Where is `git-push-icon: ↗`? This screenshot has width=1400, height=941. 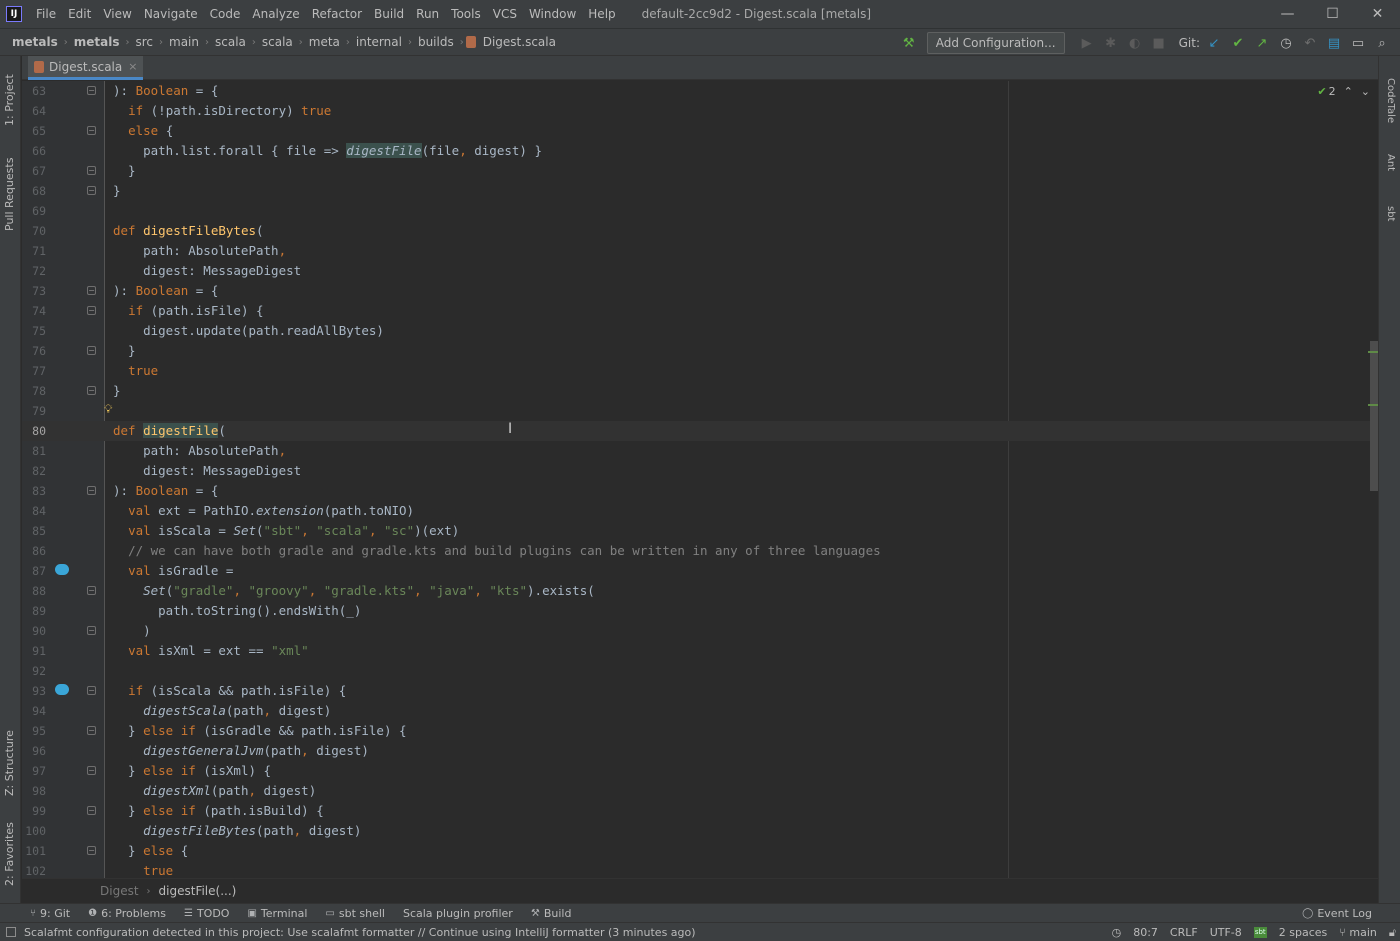 git-push-icon: ↗ is located at coordinates (1262, 43).